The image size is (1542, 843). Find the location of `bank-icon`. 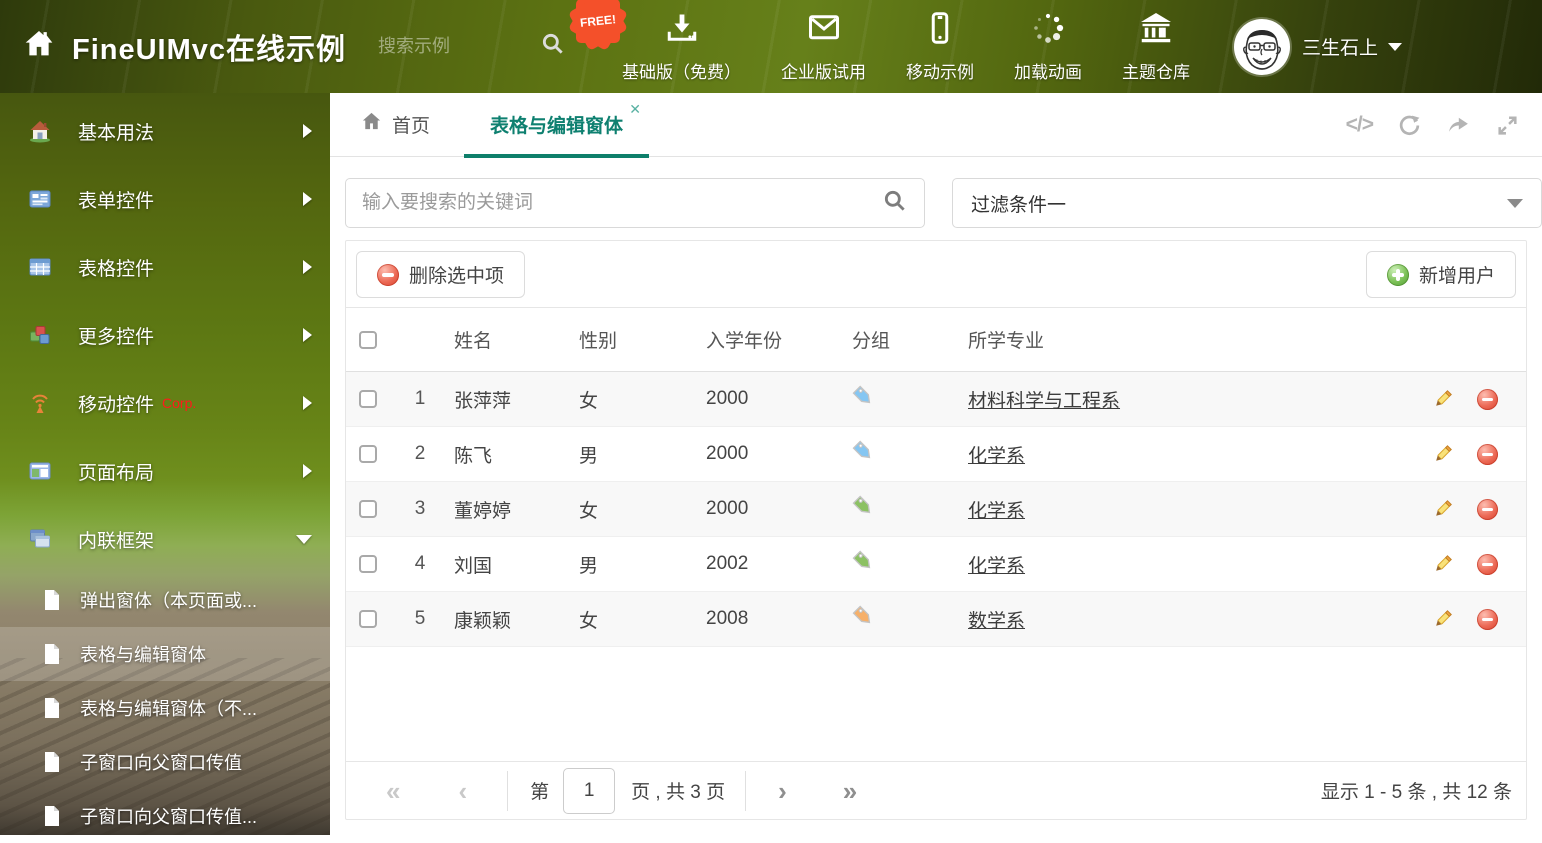

bank-icon is located at coordinates (1156, 30).